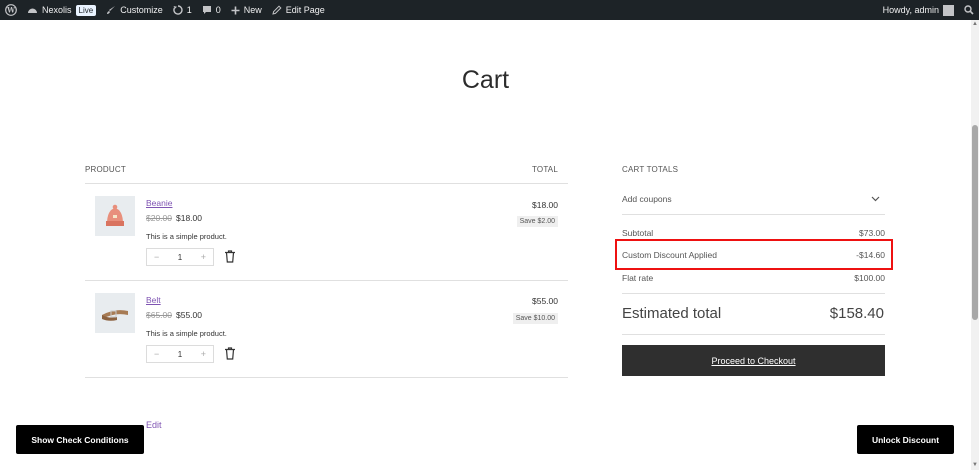  I want to click on edit-page-label: Edit Page, so click(305, 10).